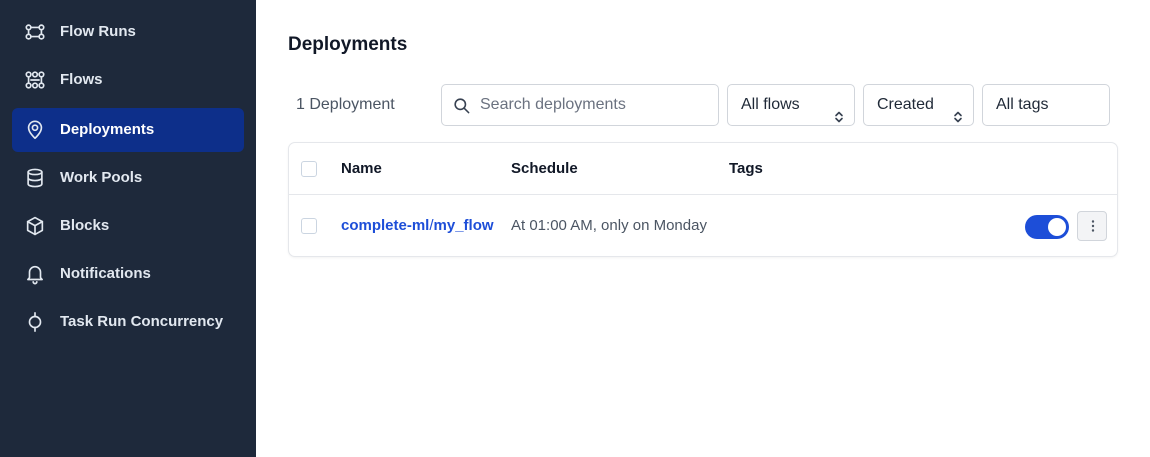 The height and width of the screenshot is (457, 1150). Describe the element at coordinates (464, 225) in the screenshot. I see `deployment-name: my_flow` at that location.